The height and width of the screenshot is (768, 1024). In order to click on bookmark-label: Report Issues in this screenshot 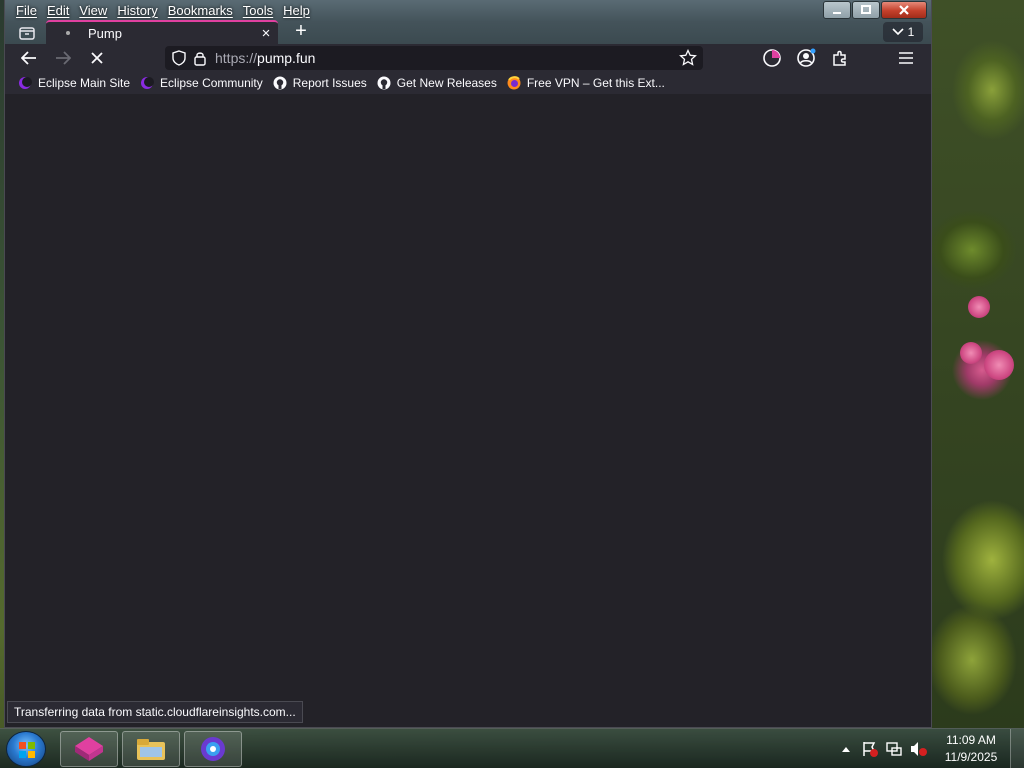, I will do `click(329, 83)`.